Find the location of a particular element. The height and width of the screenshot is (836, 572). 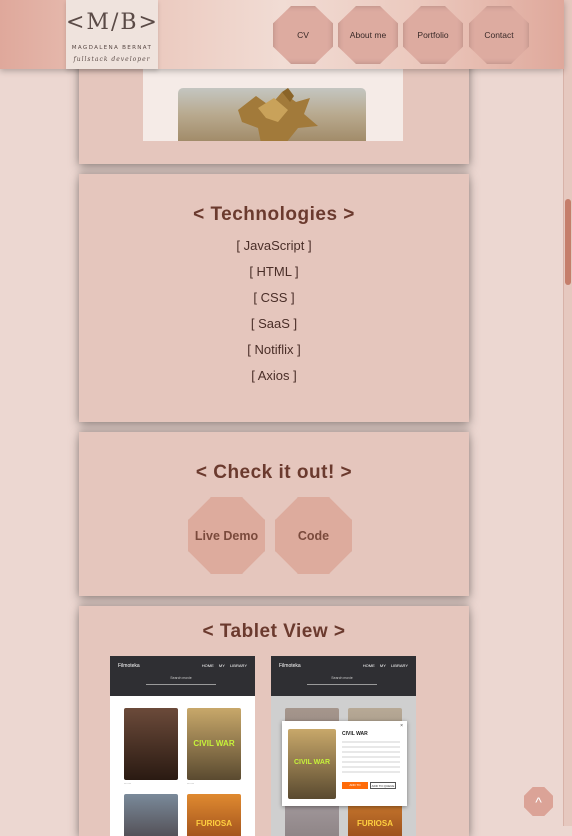

tablet-view-title: < Tablet View > is located at coordinates (274, 631).